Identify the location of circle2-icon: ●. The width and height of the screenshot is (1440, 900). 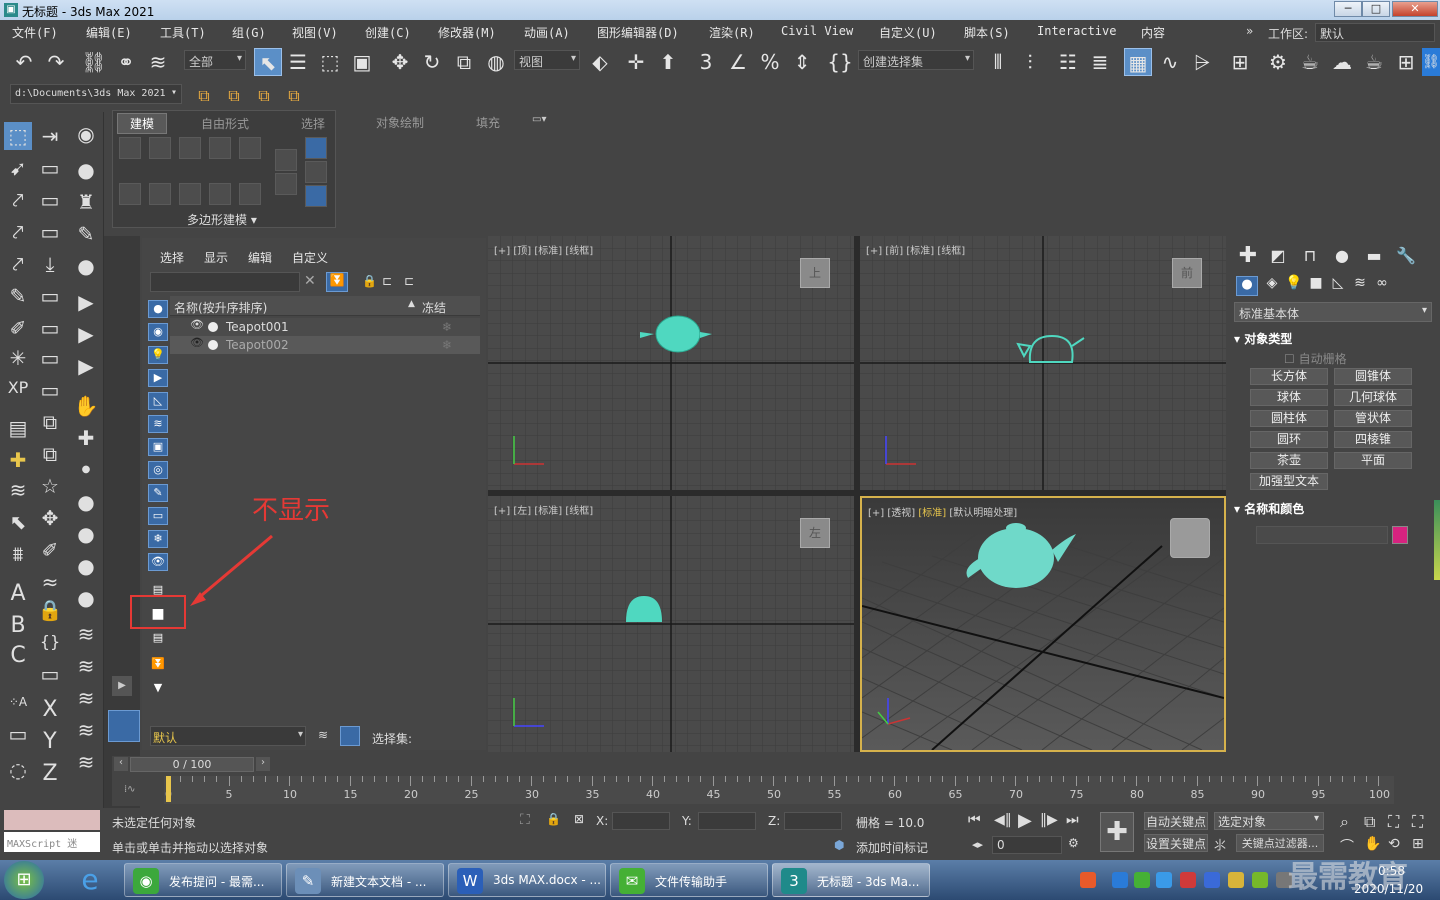
(86, 534).